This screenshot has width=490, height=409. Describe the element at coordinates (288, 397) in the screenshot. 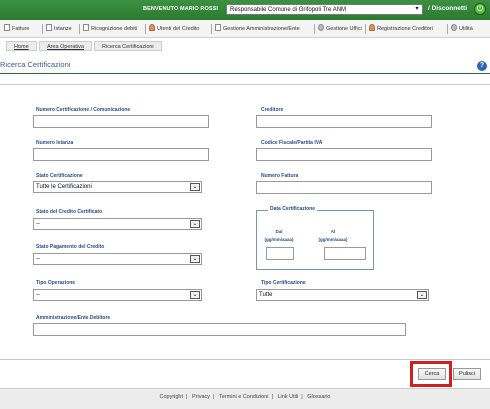

I see `footer-link-link-utili: Link Utili` at that location.